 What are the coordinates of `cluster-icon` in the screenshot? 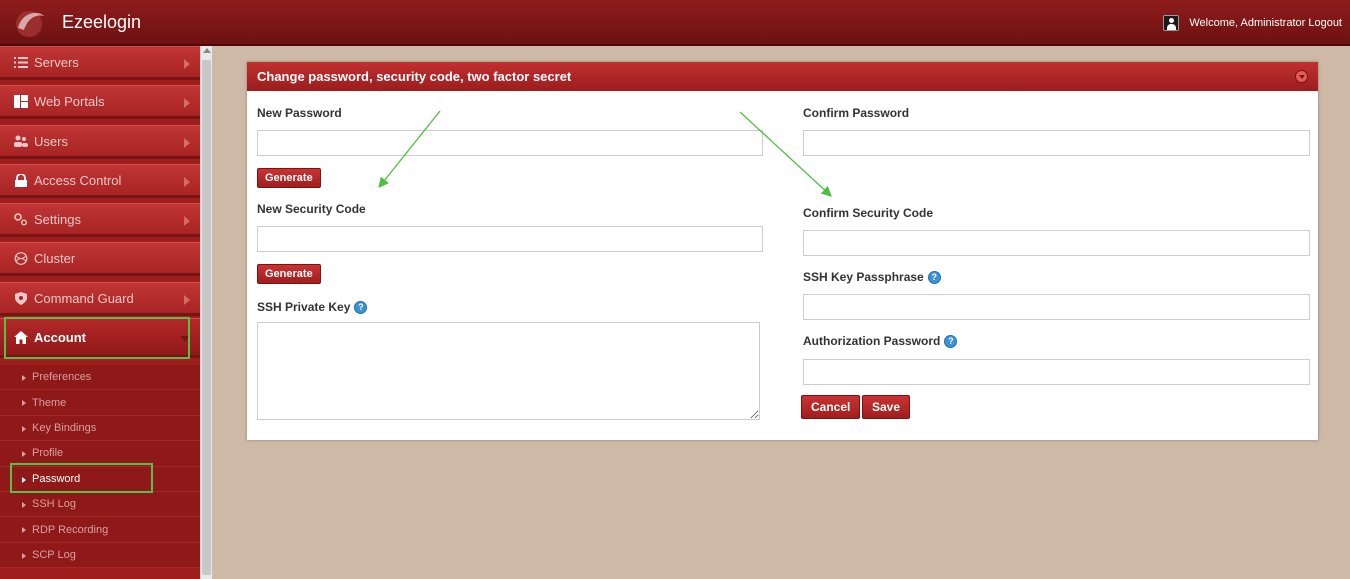 It's located at (21, 258).